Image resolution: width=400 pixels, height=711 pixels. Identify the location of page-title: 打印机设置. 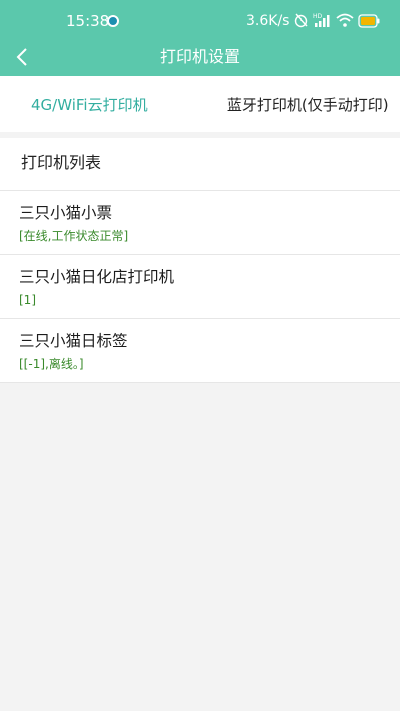
(199, 56).